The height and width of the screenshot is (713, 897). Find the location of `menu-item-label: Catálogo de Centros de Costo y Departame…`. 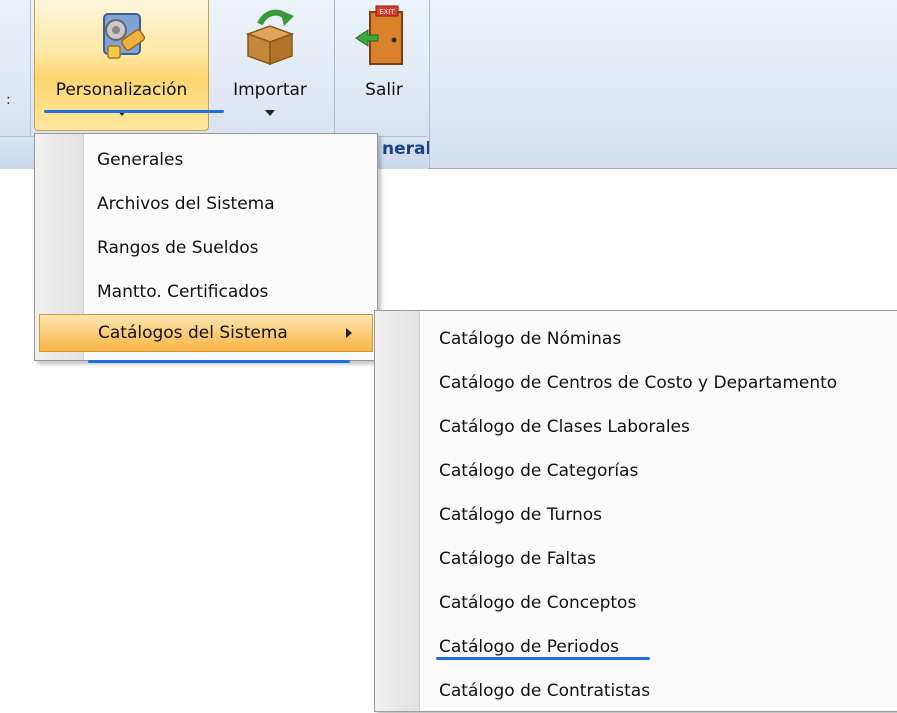

menu-item-label: Catálogo de Centros de Costo y Departame… is located at coordinates (638, 383).